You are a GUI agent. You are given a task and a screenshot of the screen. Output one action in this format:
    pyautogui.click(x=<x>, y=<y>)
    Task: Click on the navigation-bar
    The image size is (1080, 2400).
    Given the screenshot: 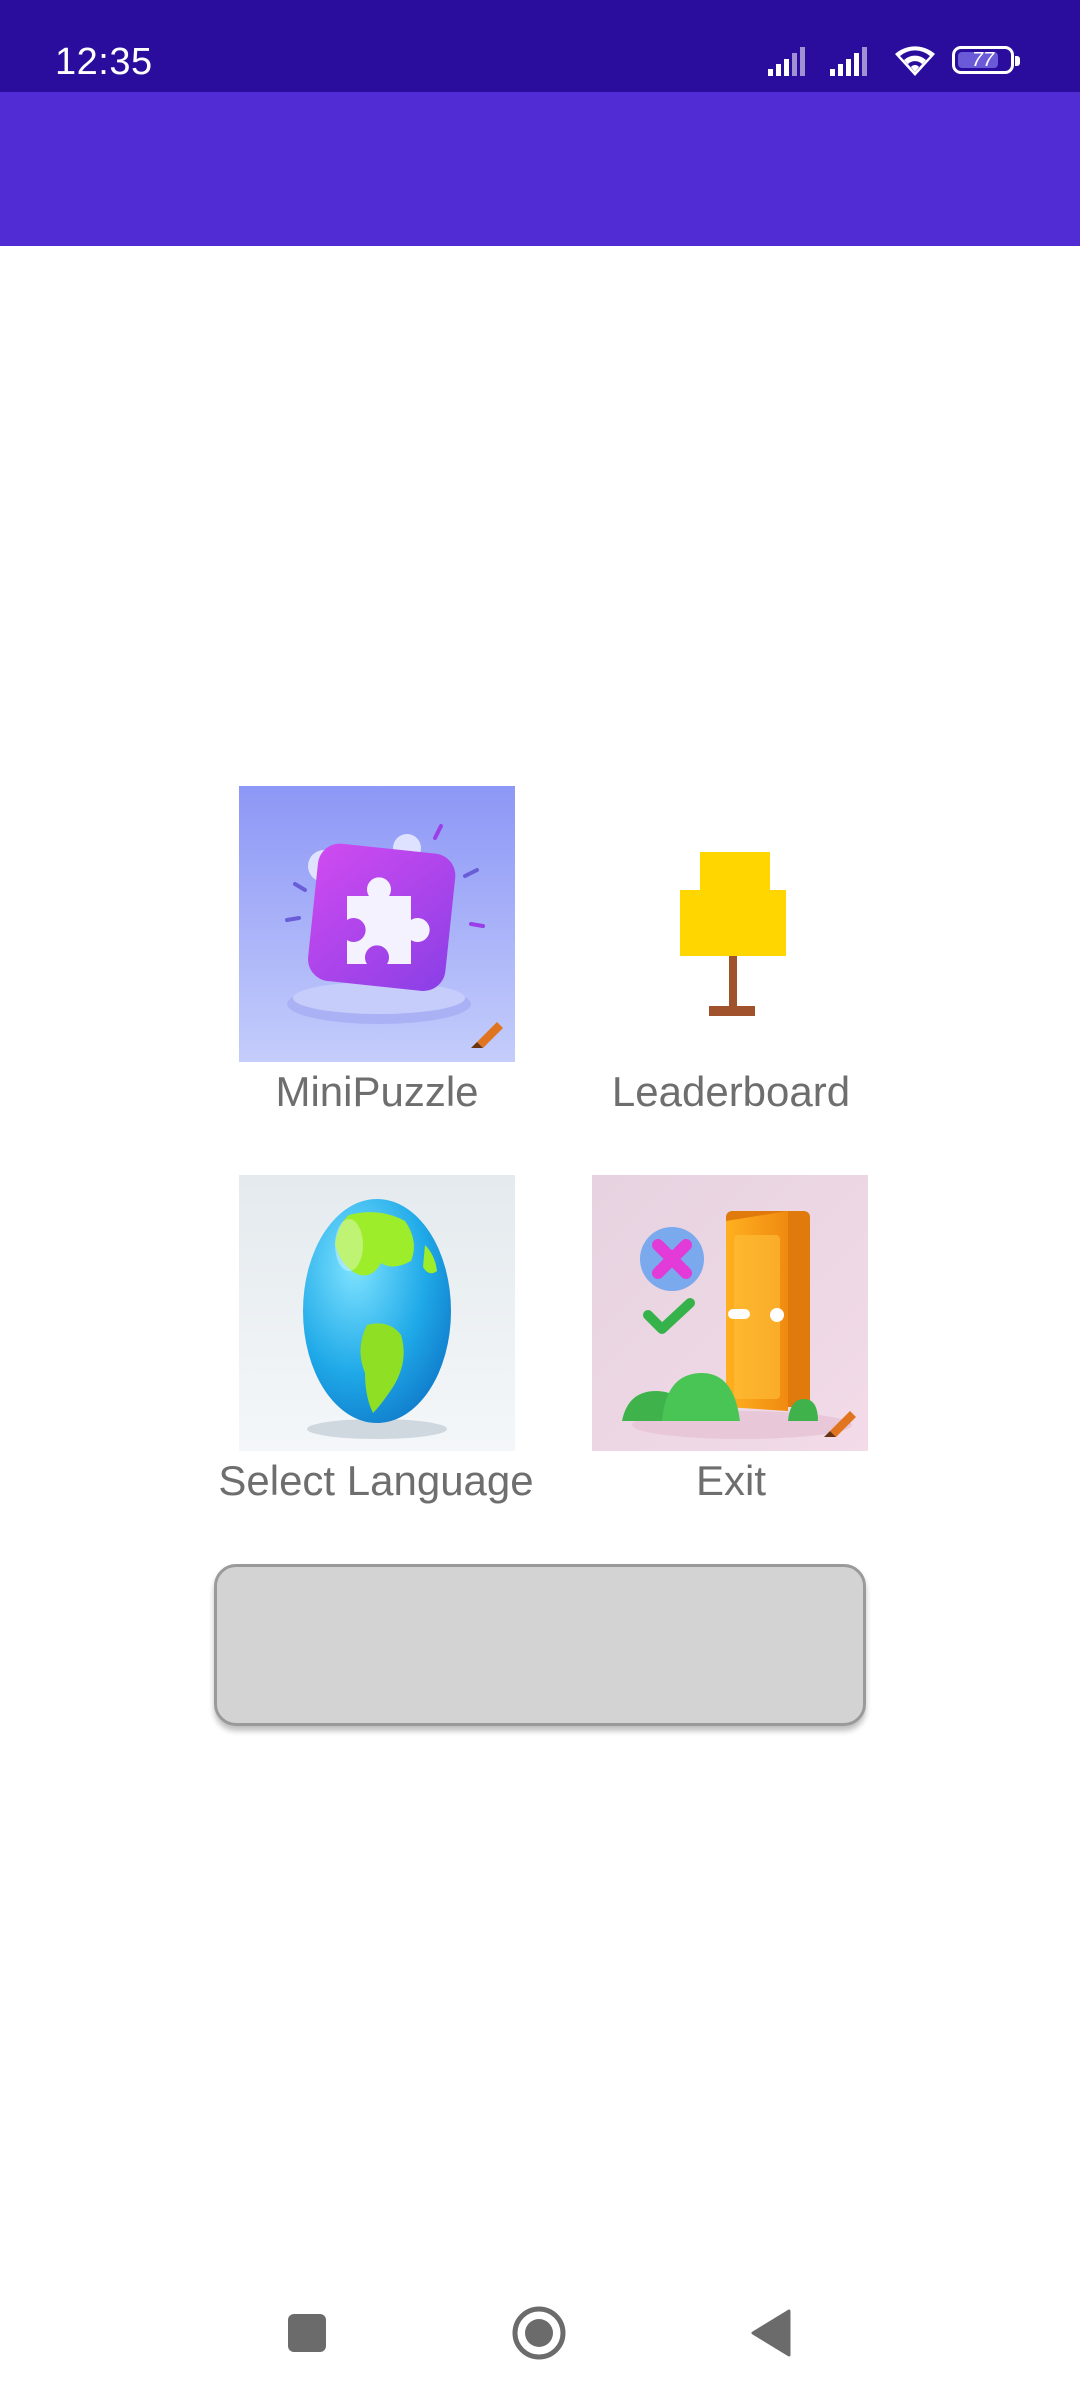 What is the action you would take?
    pyautogui.click(x=540, y=2335)
    